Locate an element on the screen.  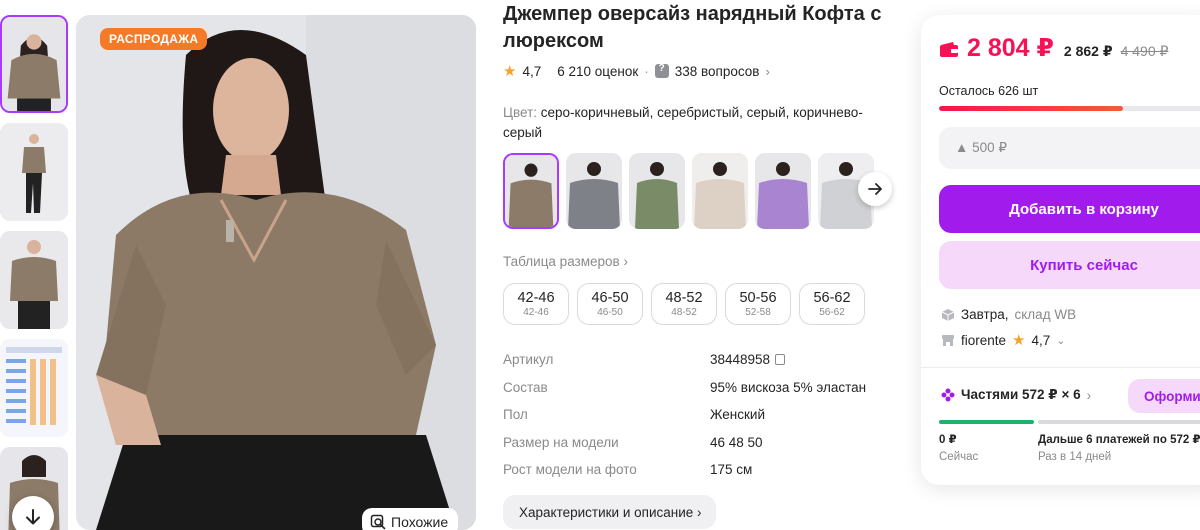
size-option: 42-46 42-46 is located at coordinates (536, 304).